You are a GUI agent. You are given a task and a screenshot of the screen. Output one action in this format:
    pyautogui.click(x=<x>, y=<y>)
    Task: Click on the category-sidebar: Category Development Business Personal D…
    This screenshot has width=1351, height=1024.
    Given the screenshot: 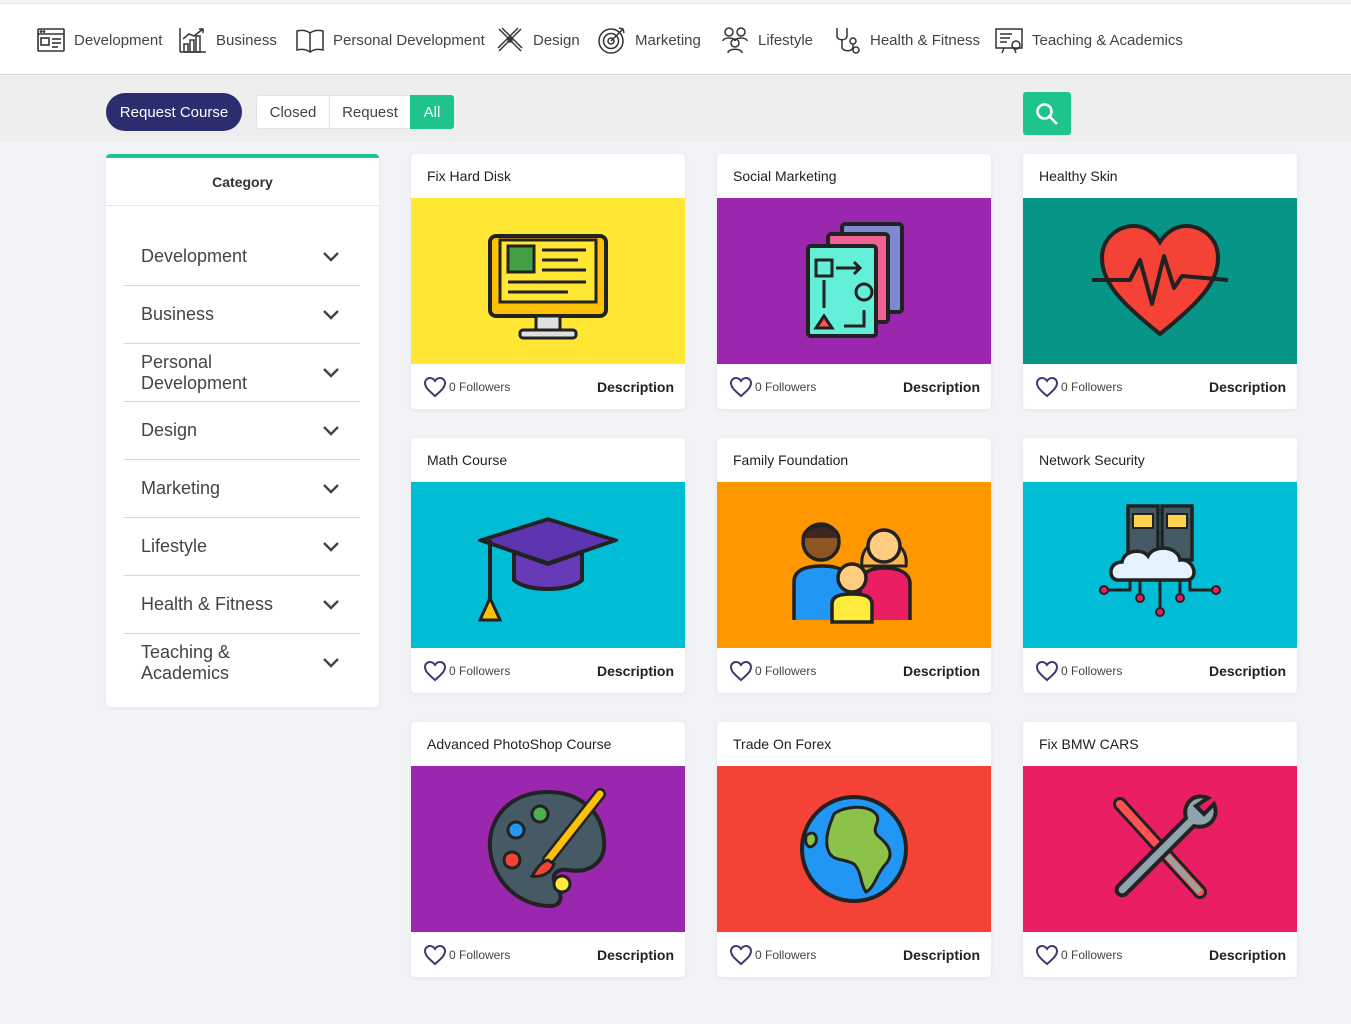 What is the action you would take?
    pyautogui.click(x=242, y=430)
    